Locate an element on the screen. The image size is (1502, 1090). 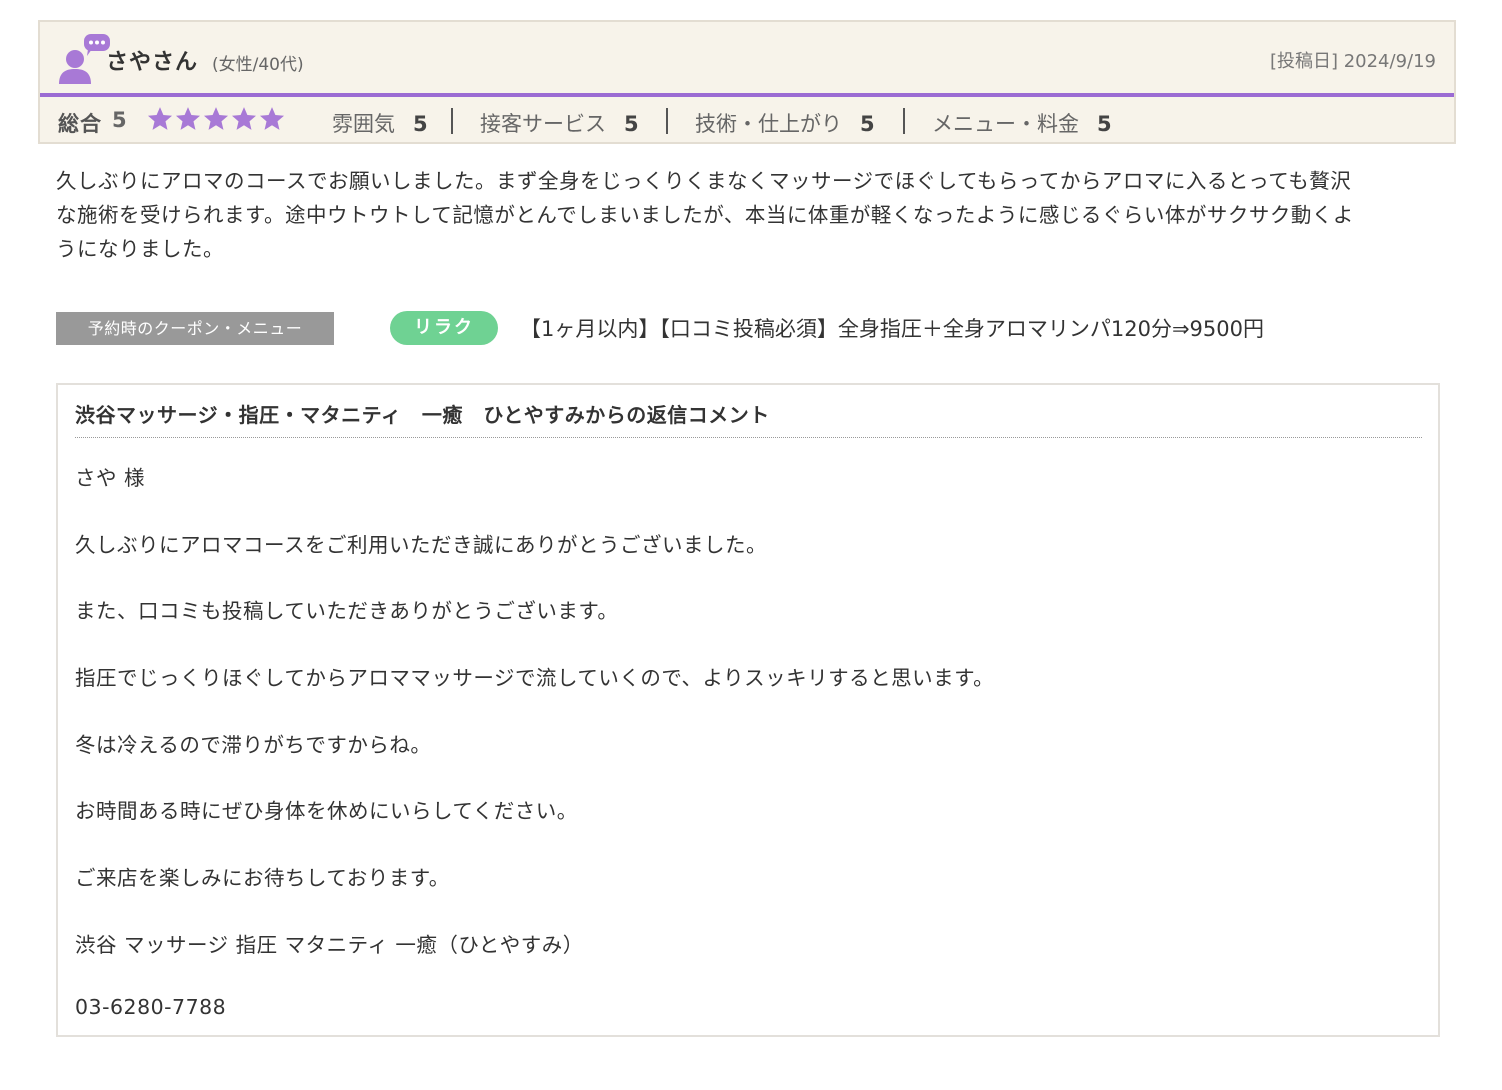
rating-technique-value: 5 is located at coordinates (867, 124).